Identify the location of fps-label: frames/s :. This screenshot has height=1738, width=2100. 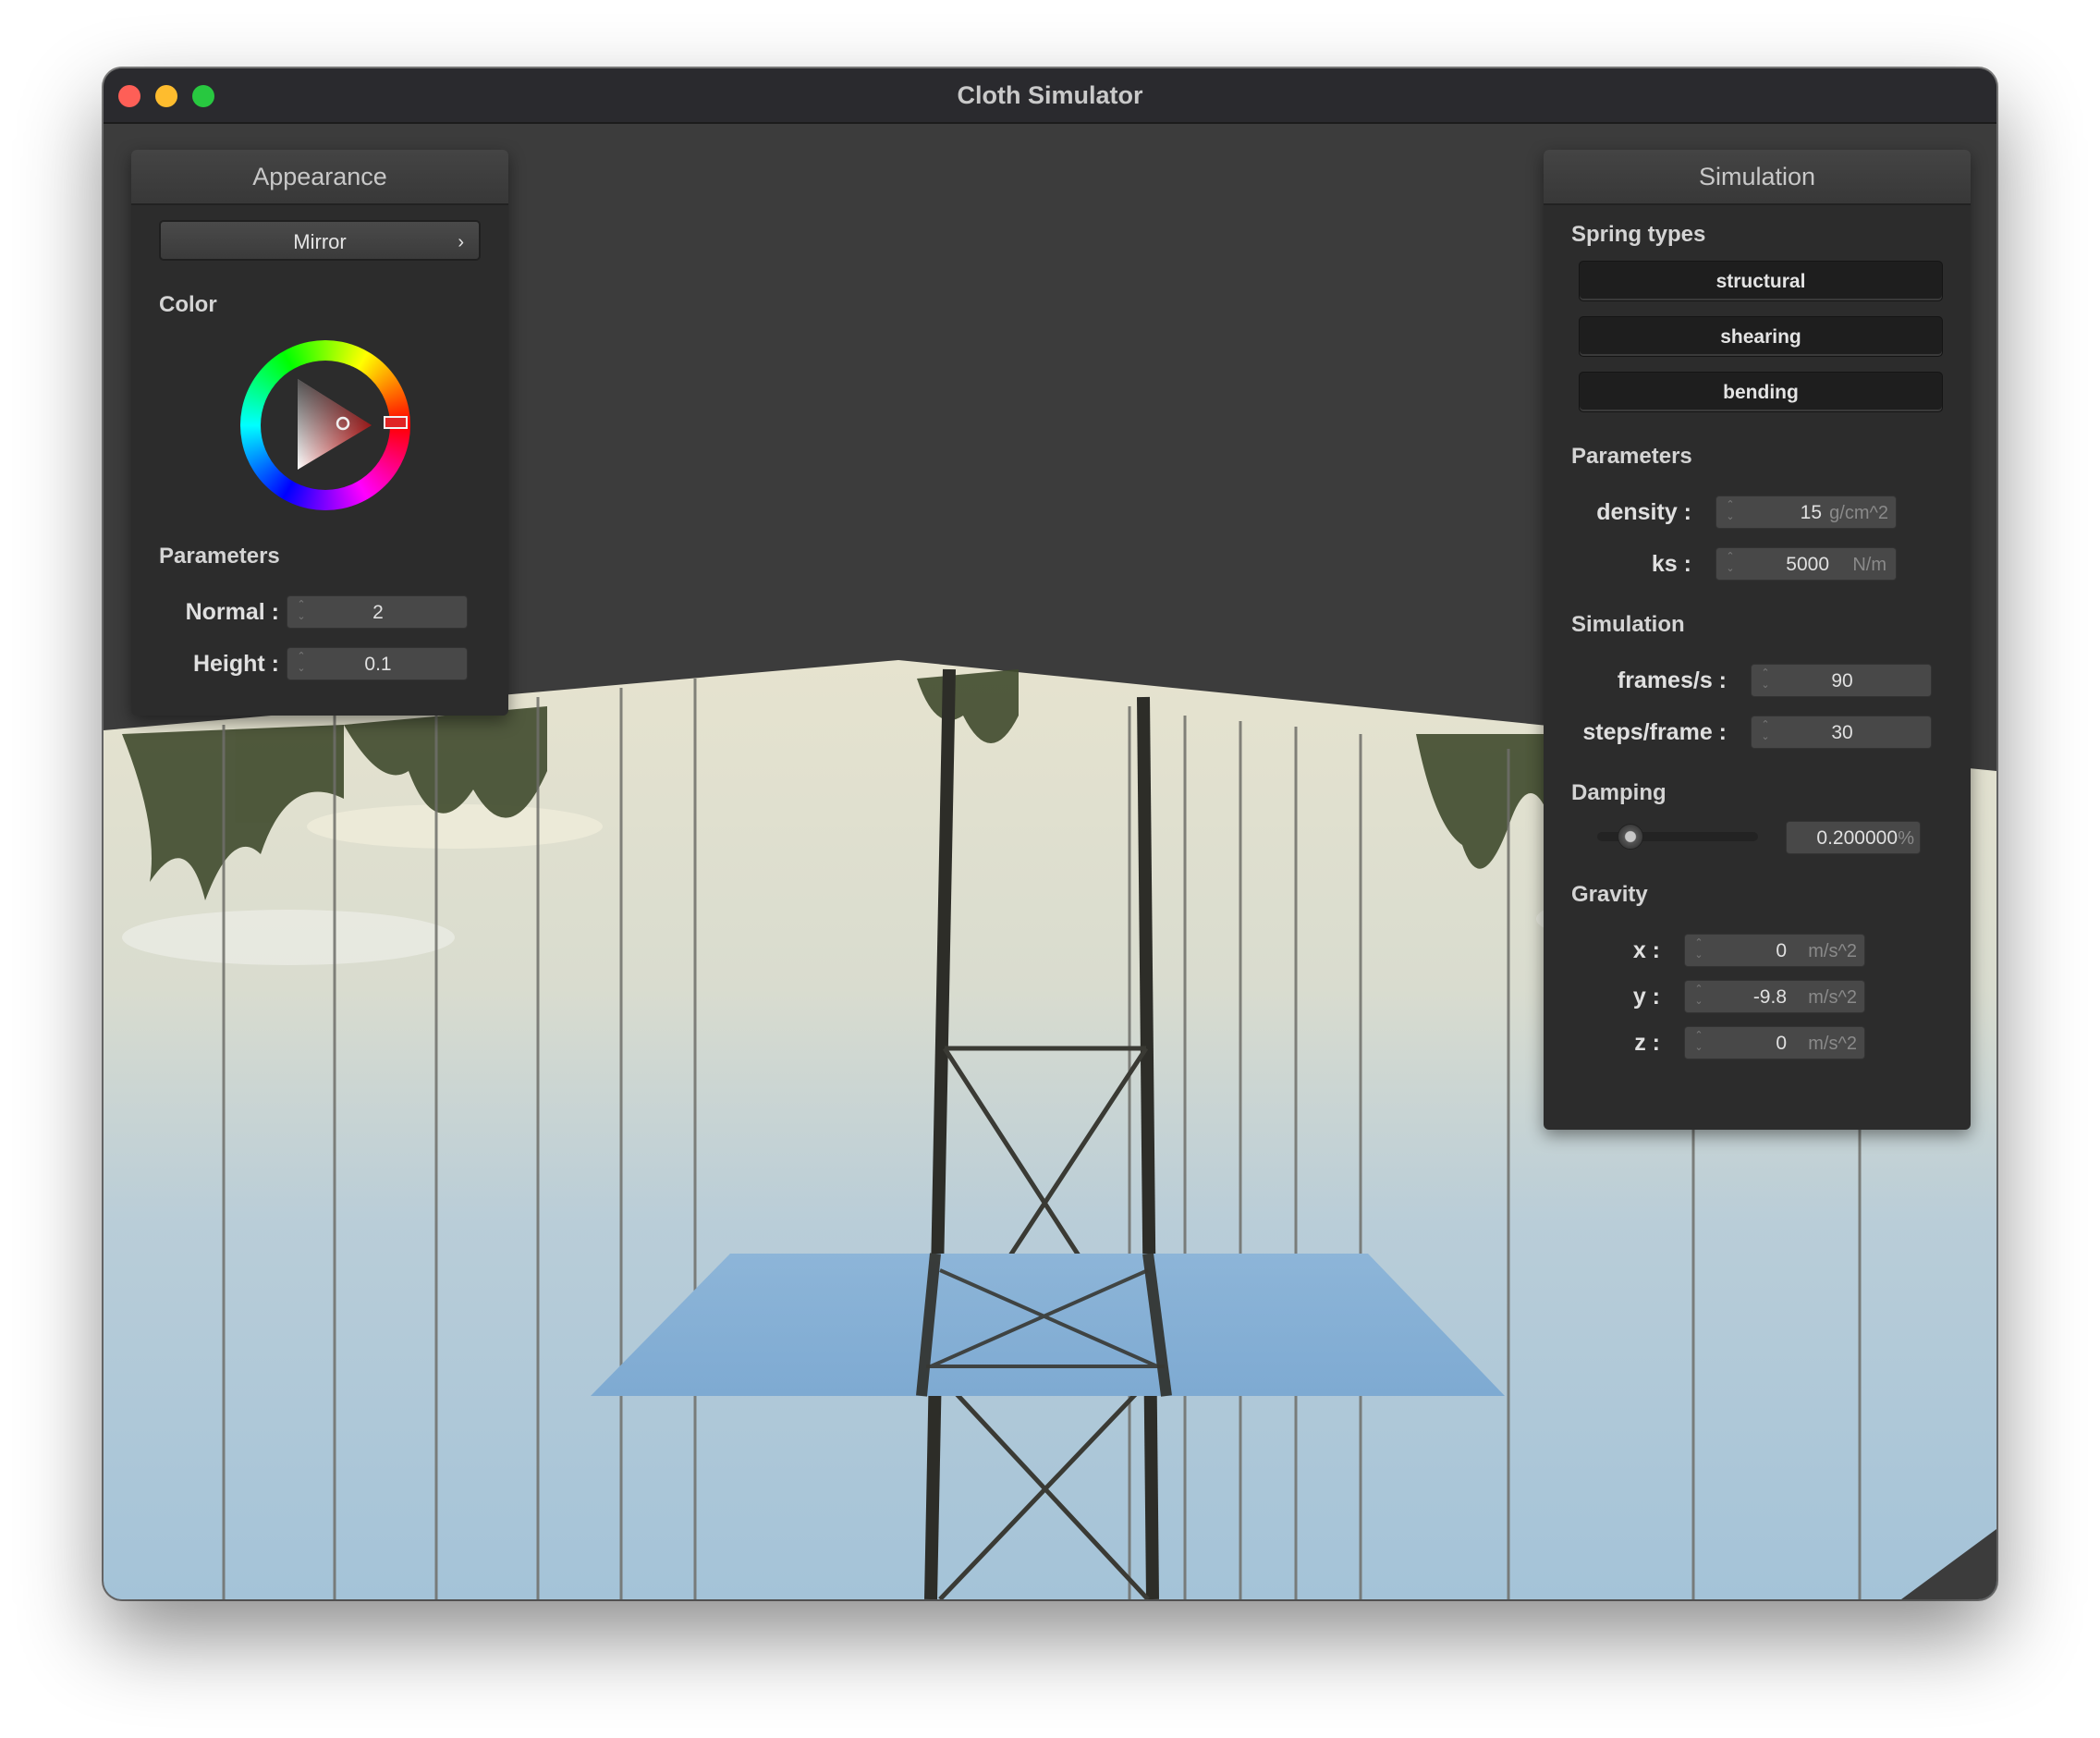
(1672, 680).